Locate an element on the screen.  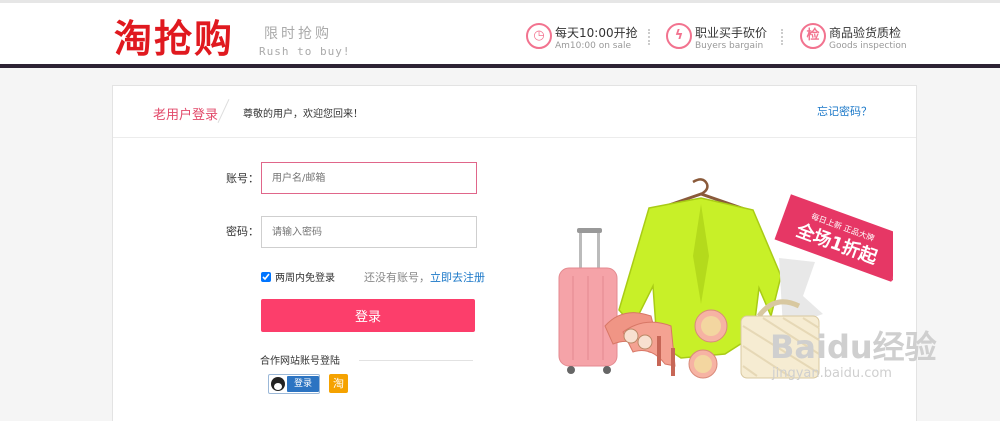
qq-icon is located at coordinates (278, 384).